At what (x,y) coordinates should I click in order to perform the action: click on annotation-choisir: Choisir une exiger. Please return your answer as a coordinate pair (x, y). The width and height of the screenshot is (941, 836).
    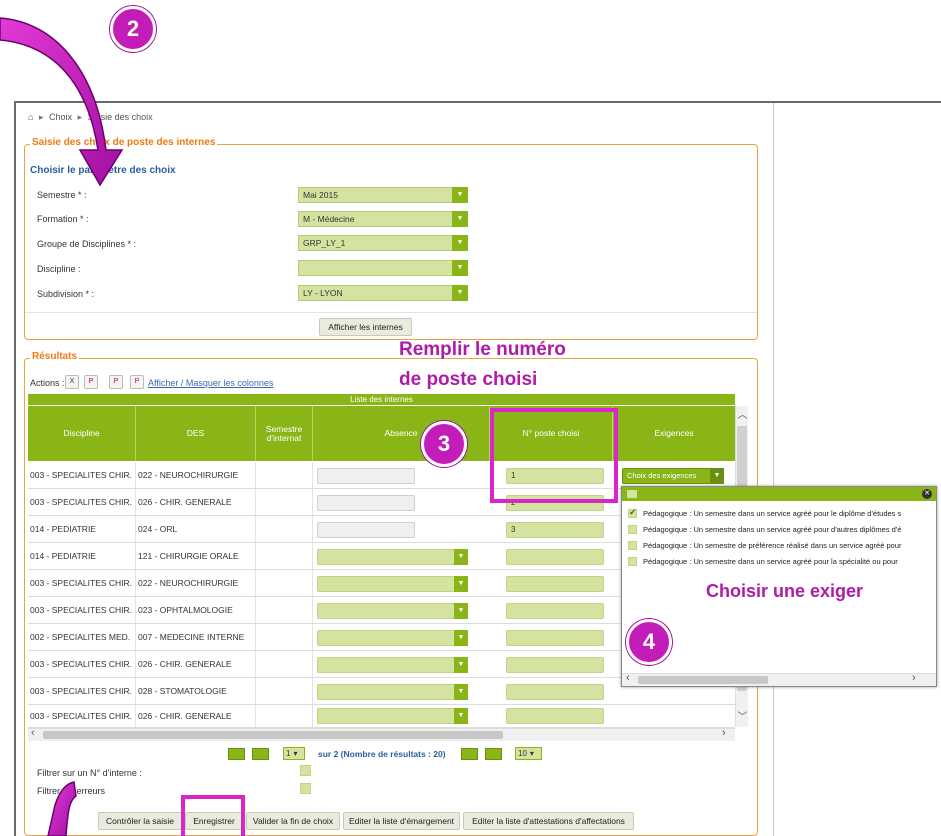
    Looking at the image, I should click on (785, 591).